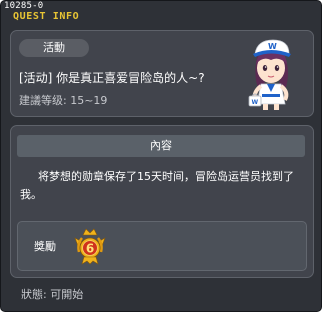  I want to click on medal-icon: 6, so click(90, 246).